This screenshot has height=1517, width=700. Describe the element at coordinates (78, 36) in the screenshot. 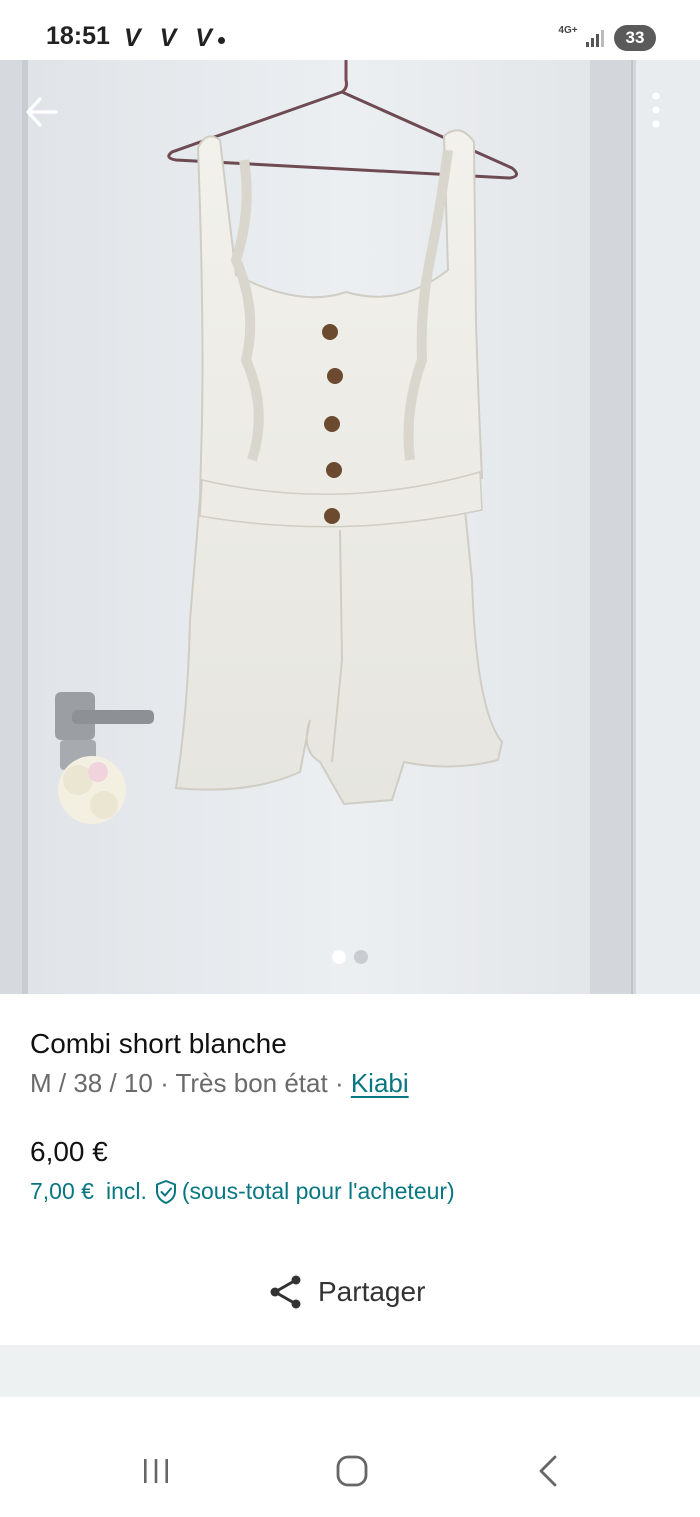

I see `status-time: 18:51` at that location.